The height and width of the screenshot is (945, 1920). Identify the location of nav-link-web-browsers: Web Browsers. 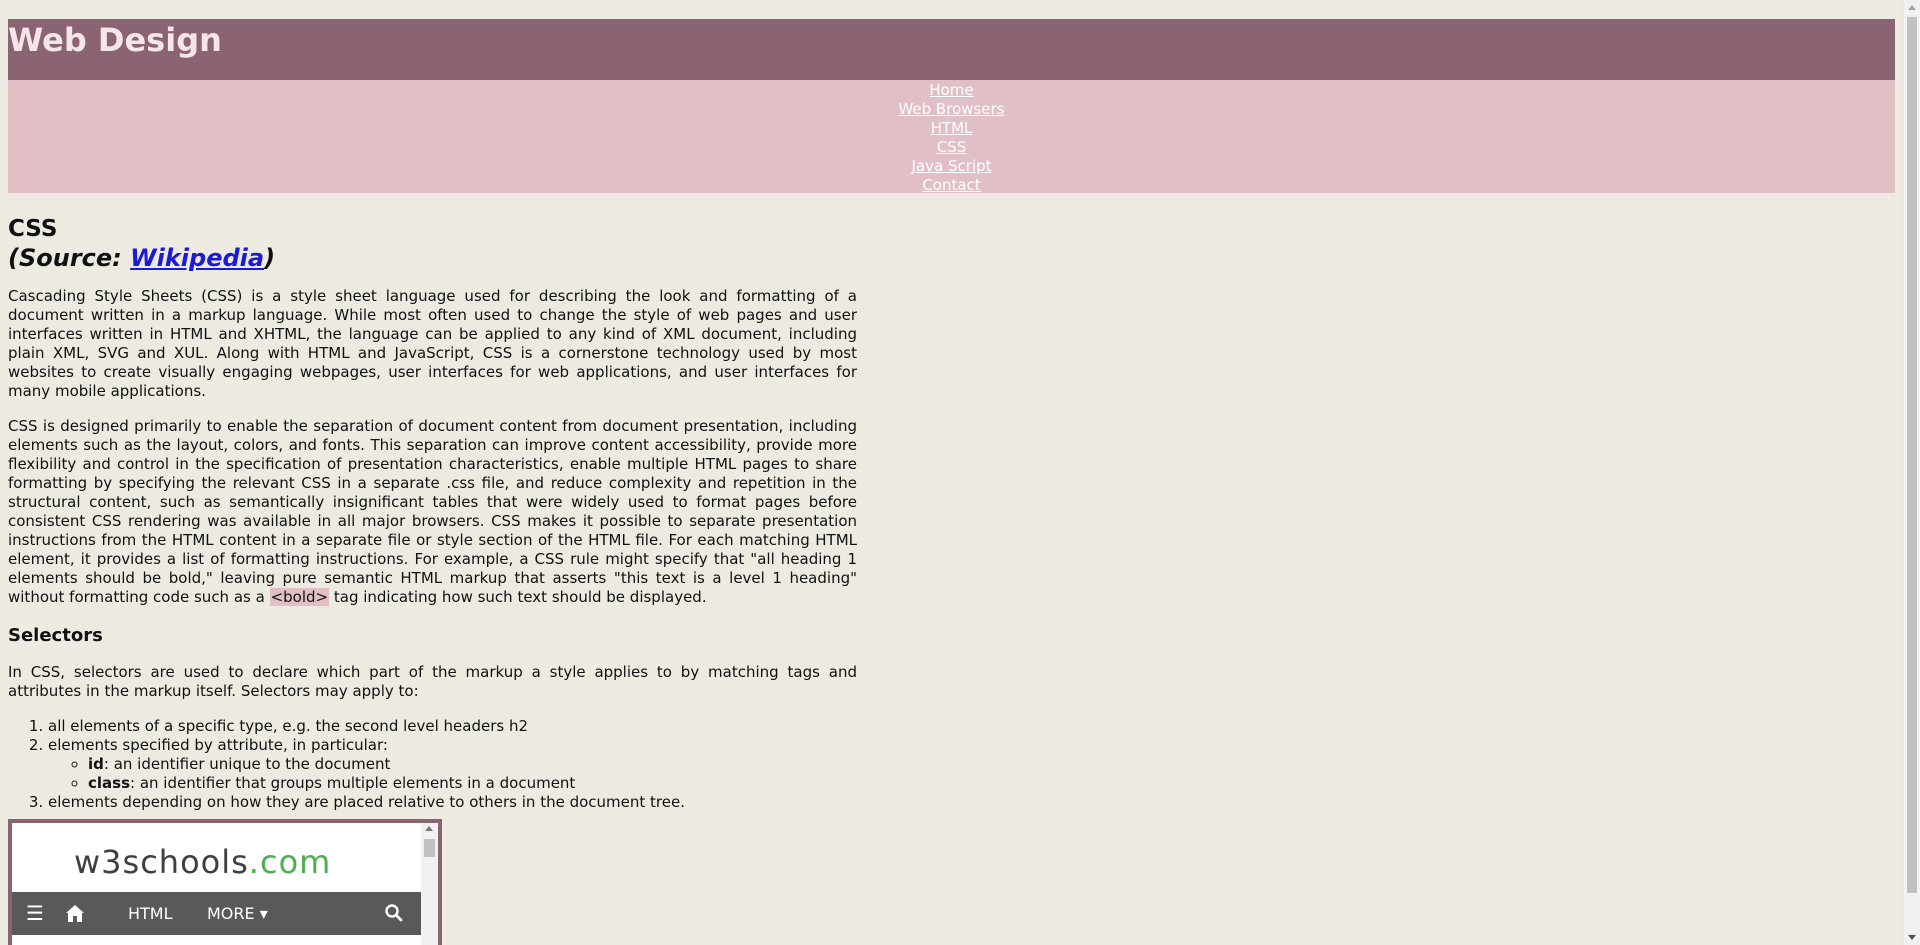
(951, 109).